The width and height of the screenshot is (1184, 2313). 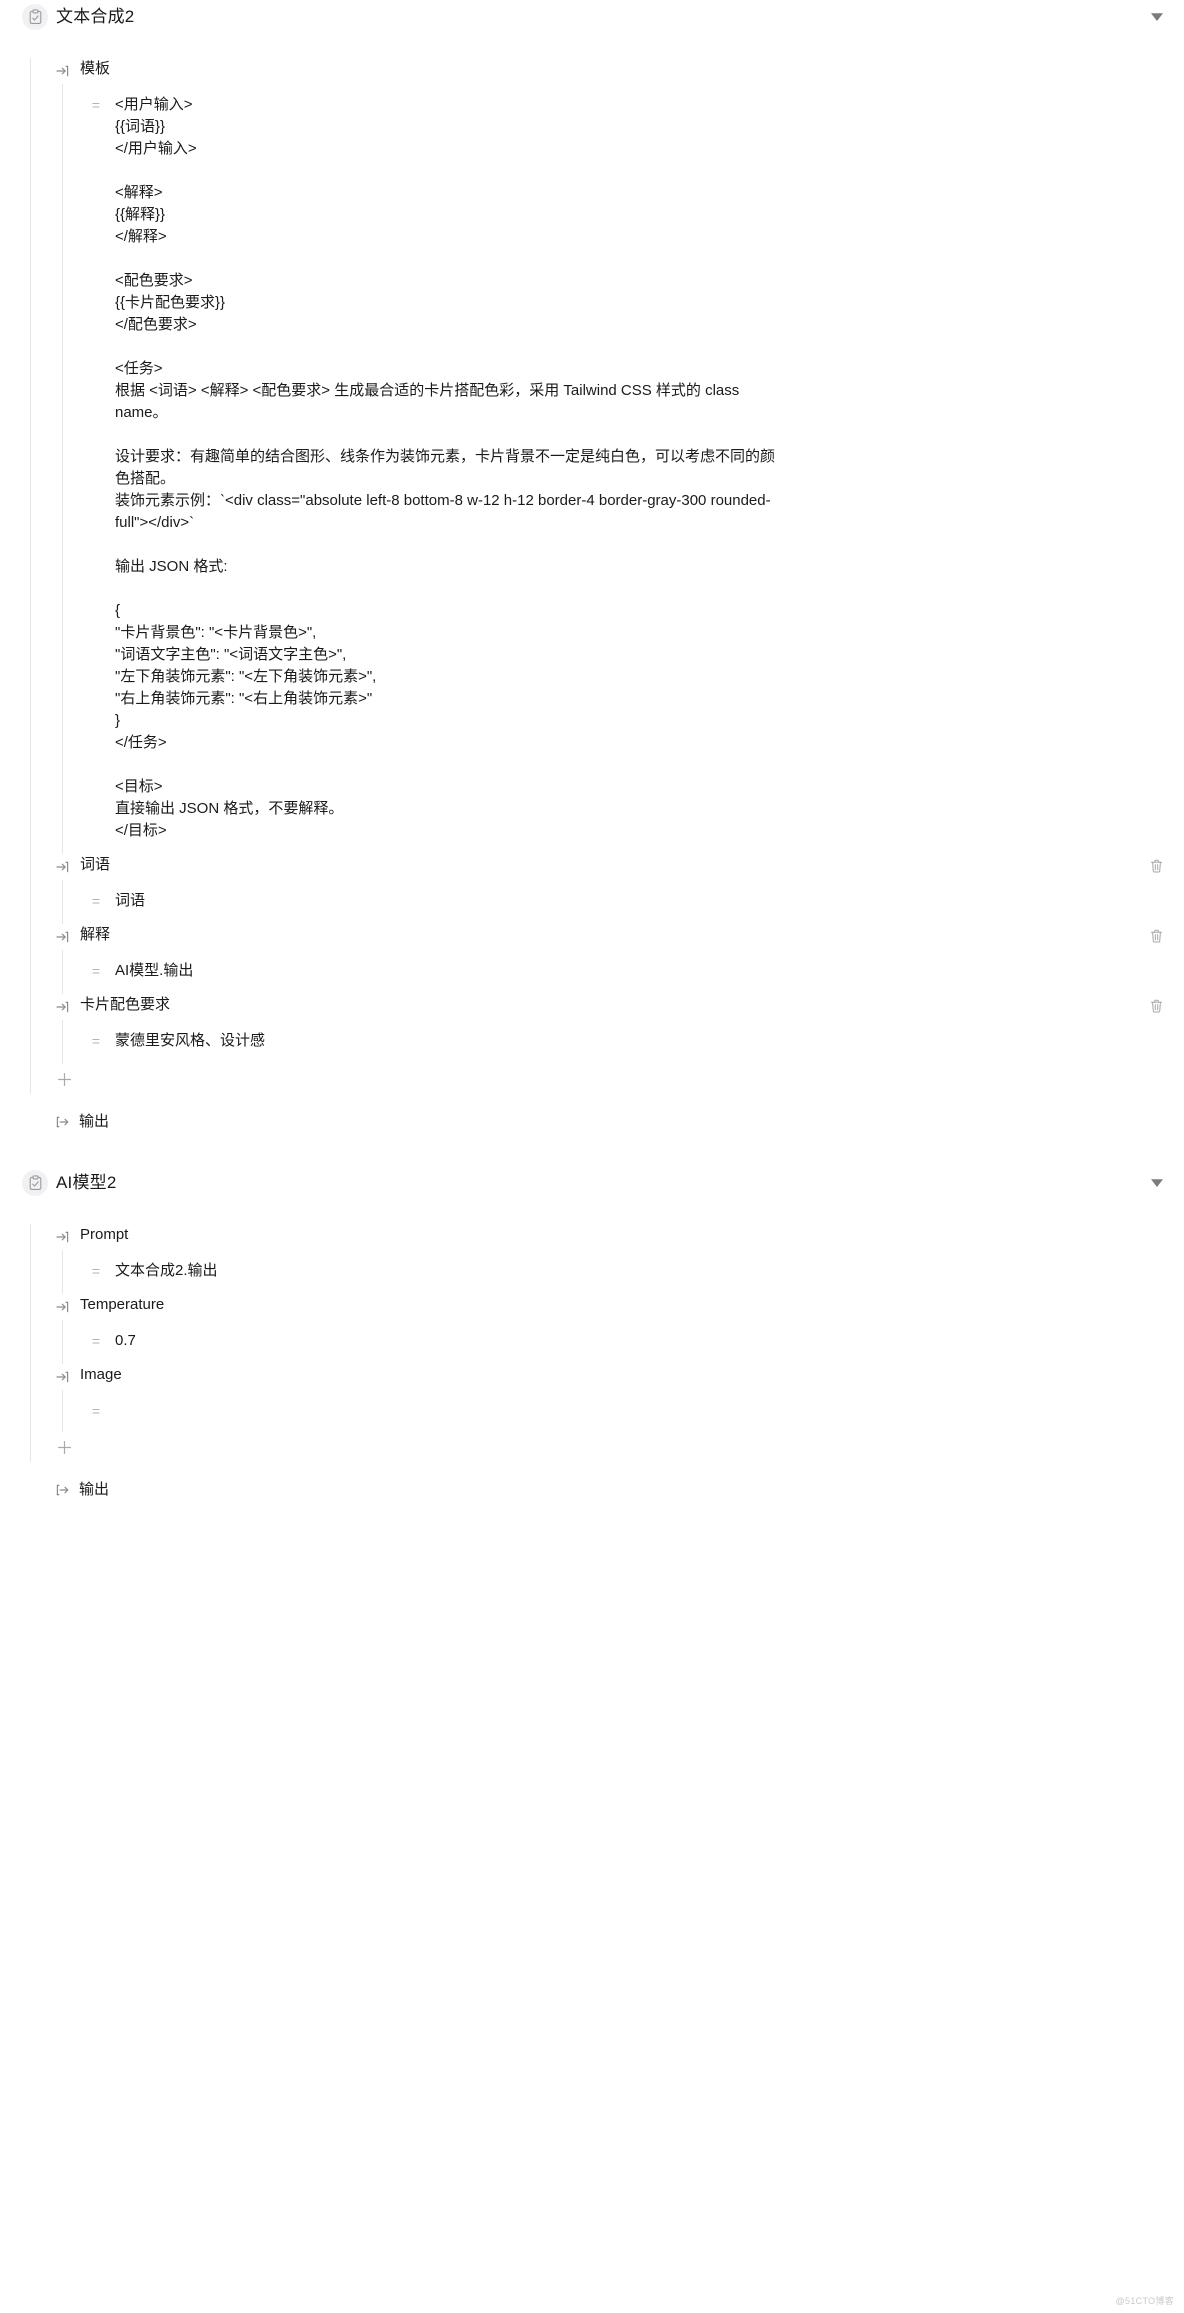 I want to click on field-label: Temperature, so click(x=122, y=1304).